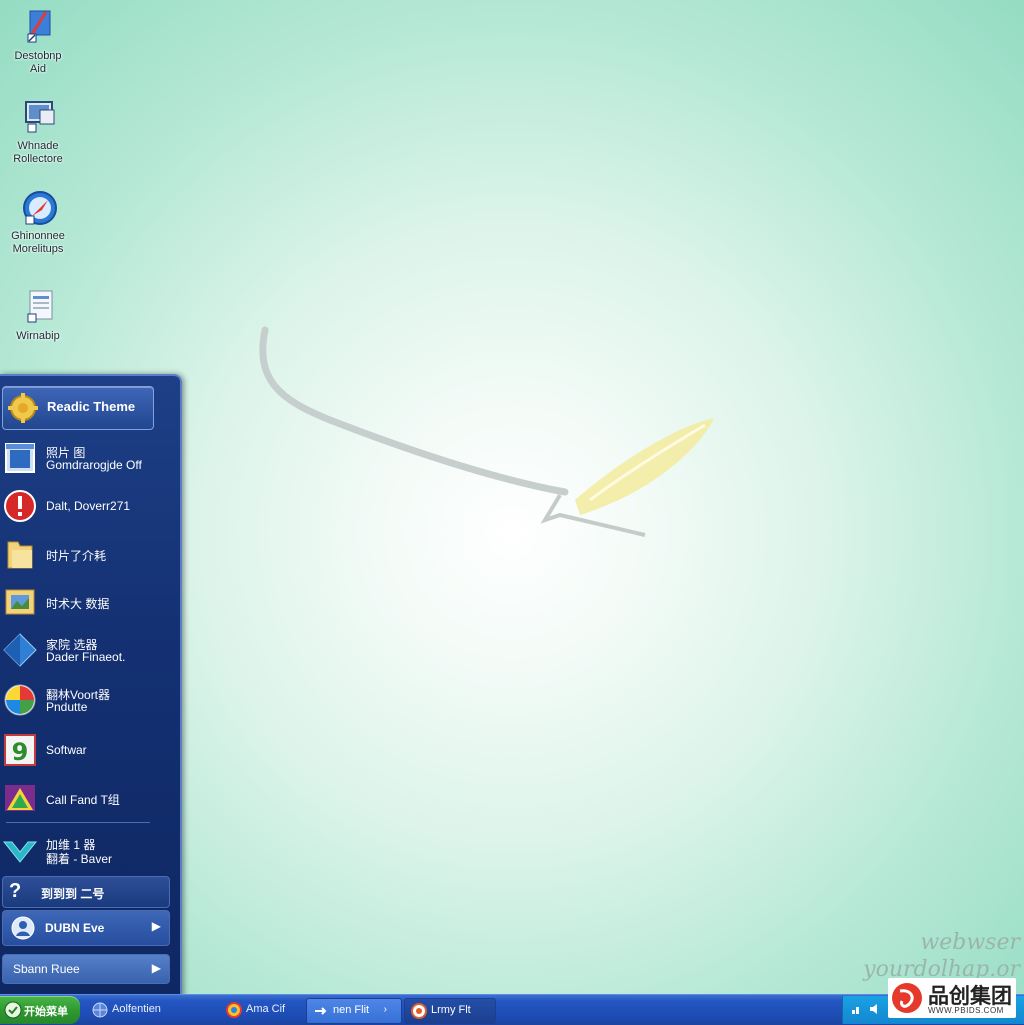  I want to click on user-avatar-icon, so click(23, 928).